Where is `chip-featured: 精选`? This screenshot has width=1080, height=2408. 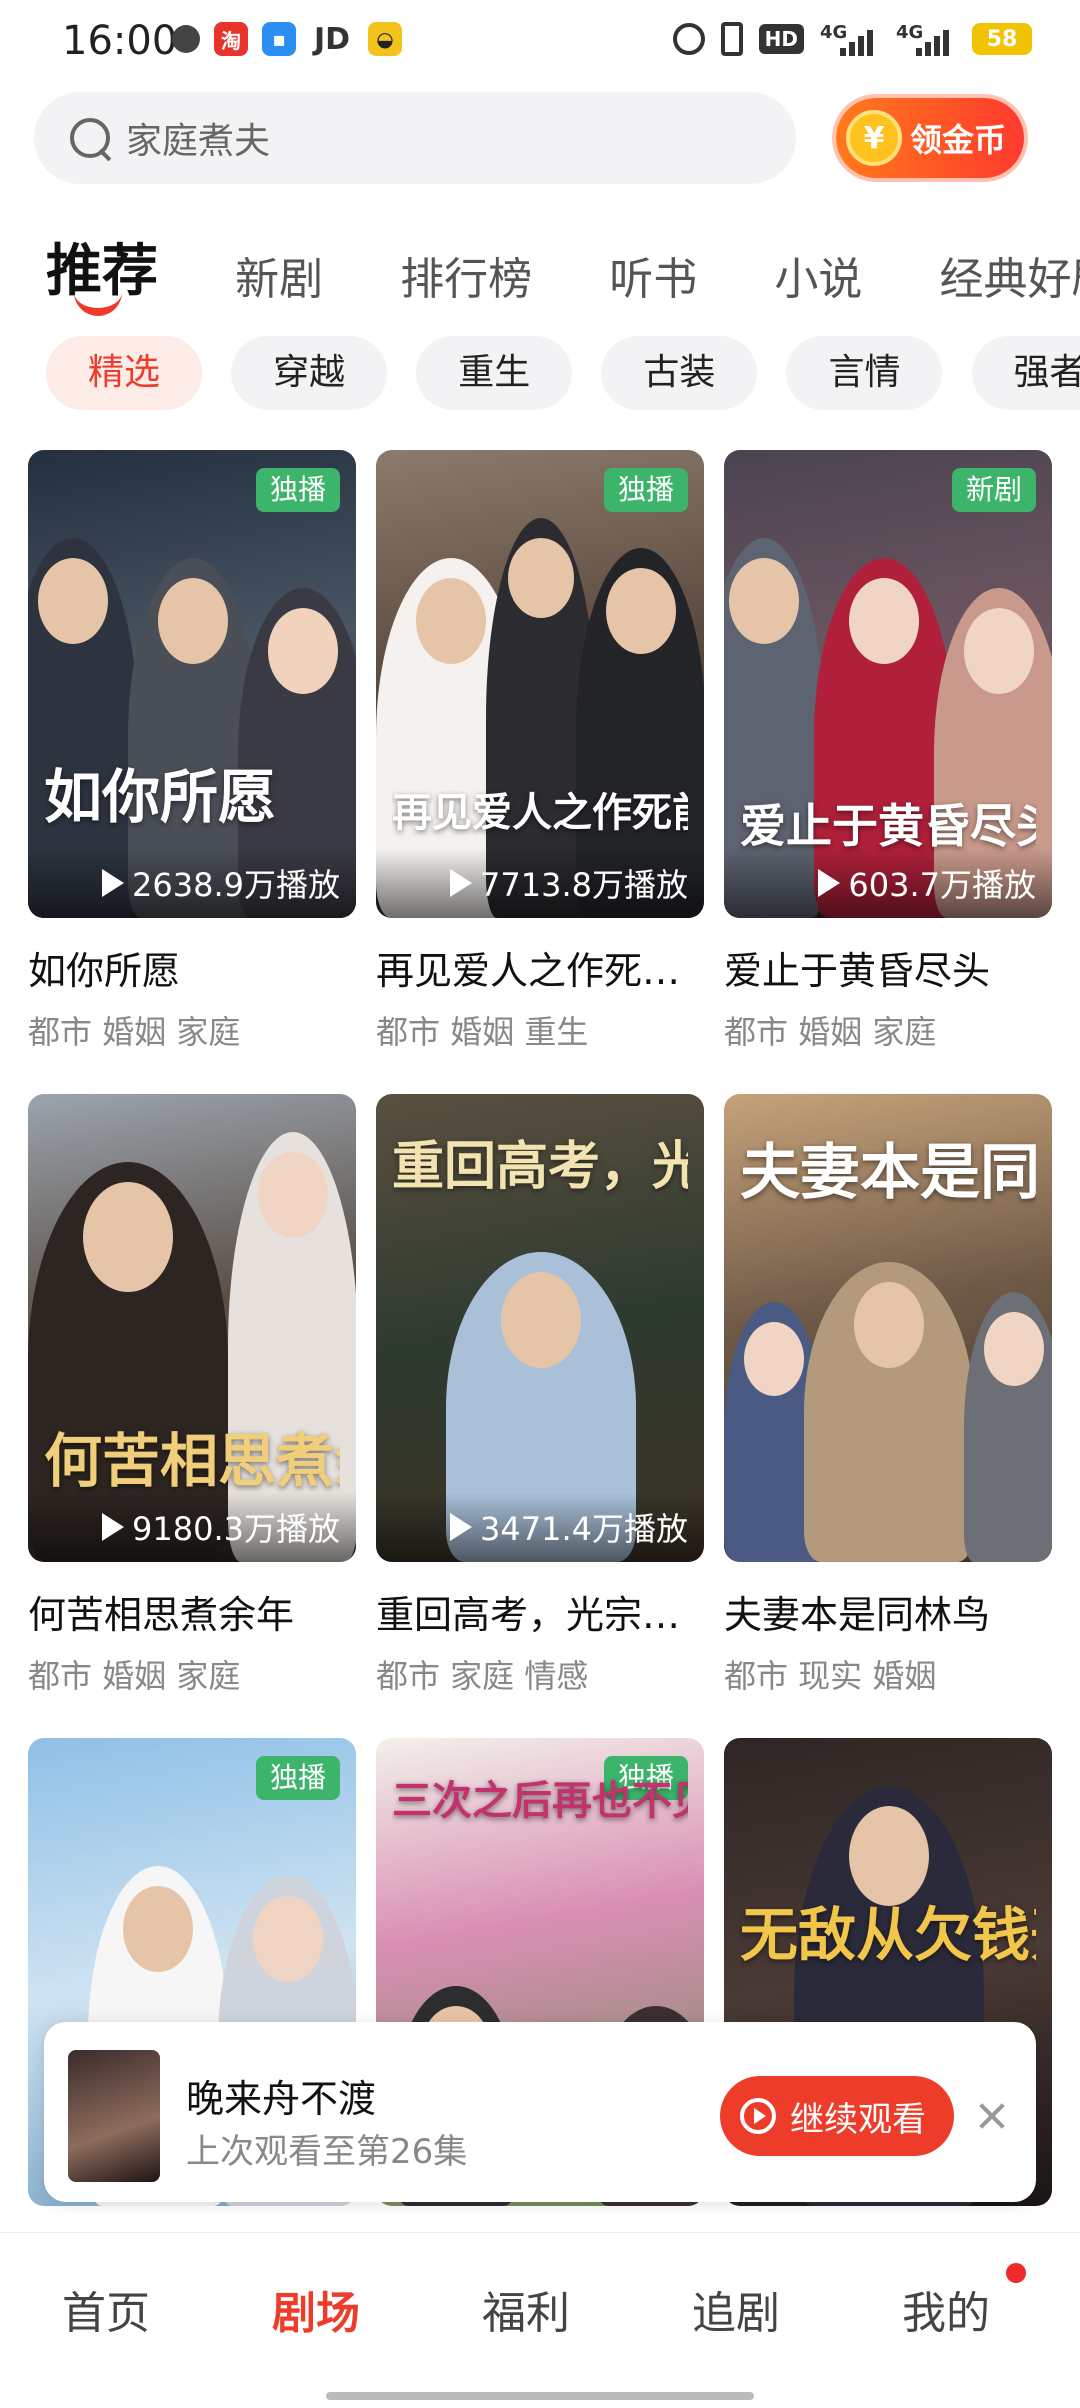 chip-featured: 精选 is located at coordinates (124, 373).